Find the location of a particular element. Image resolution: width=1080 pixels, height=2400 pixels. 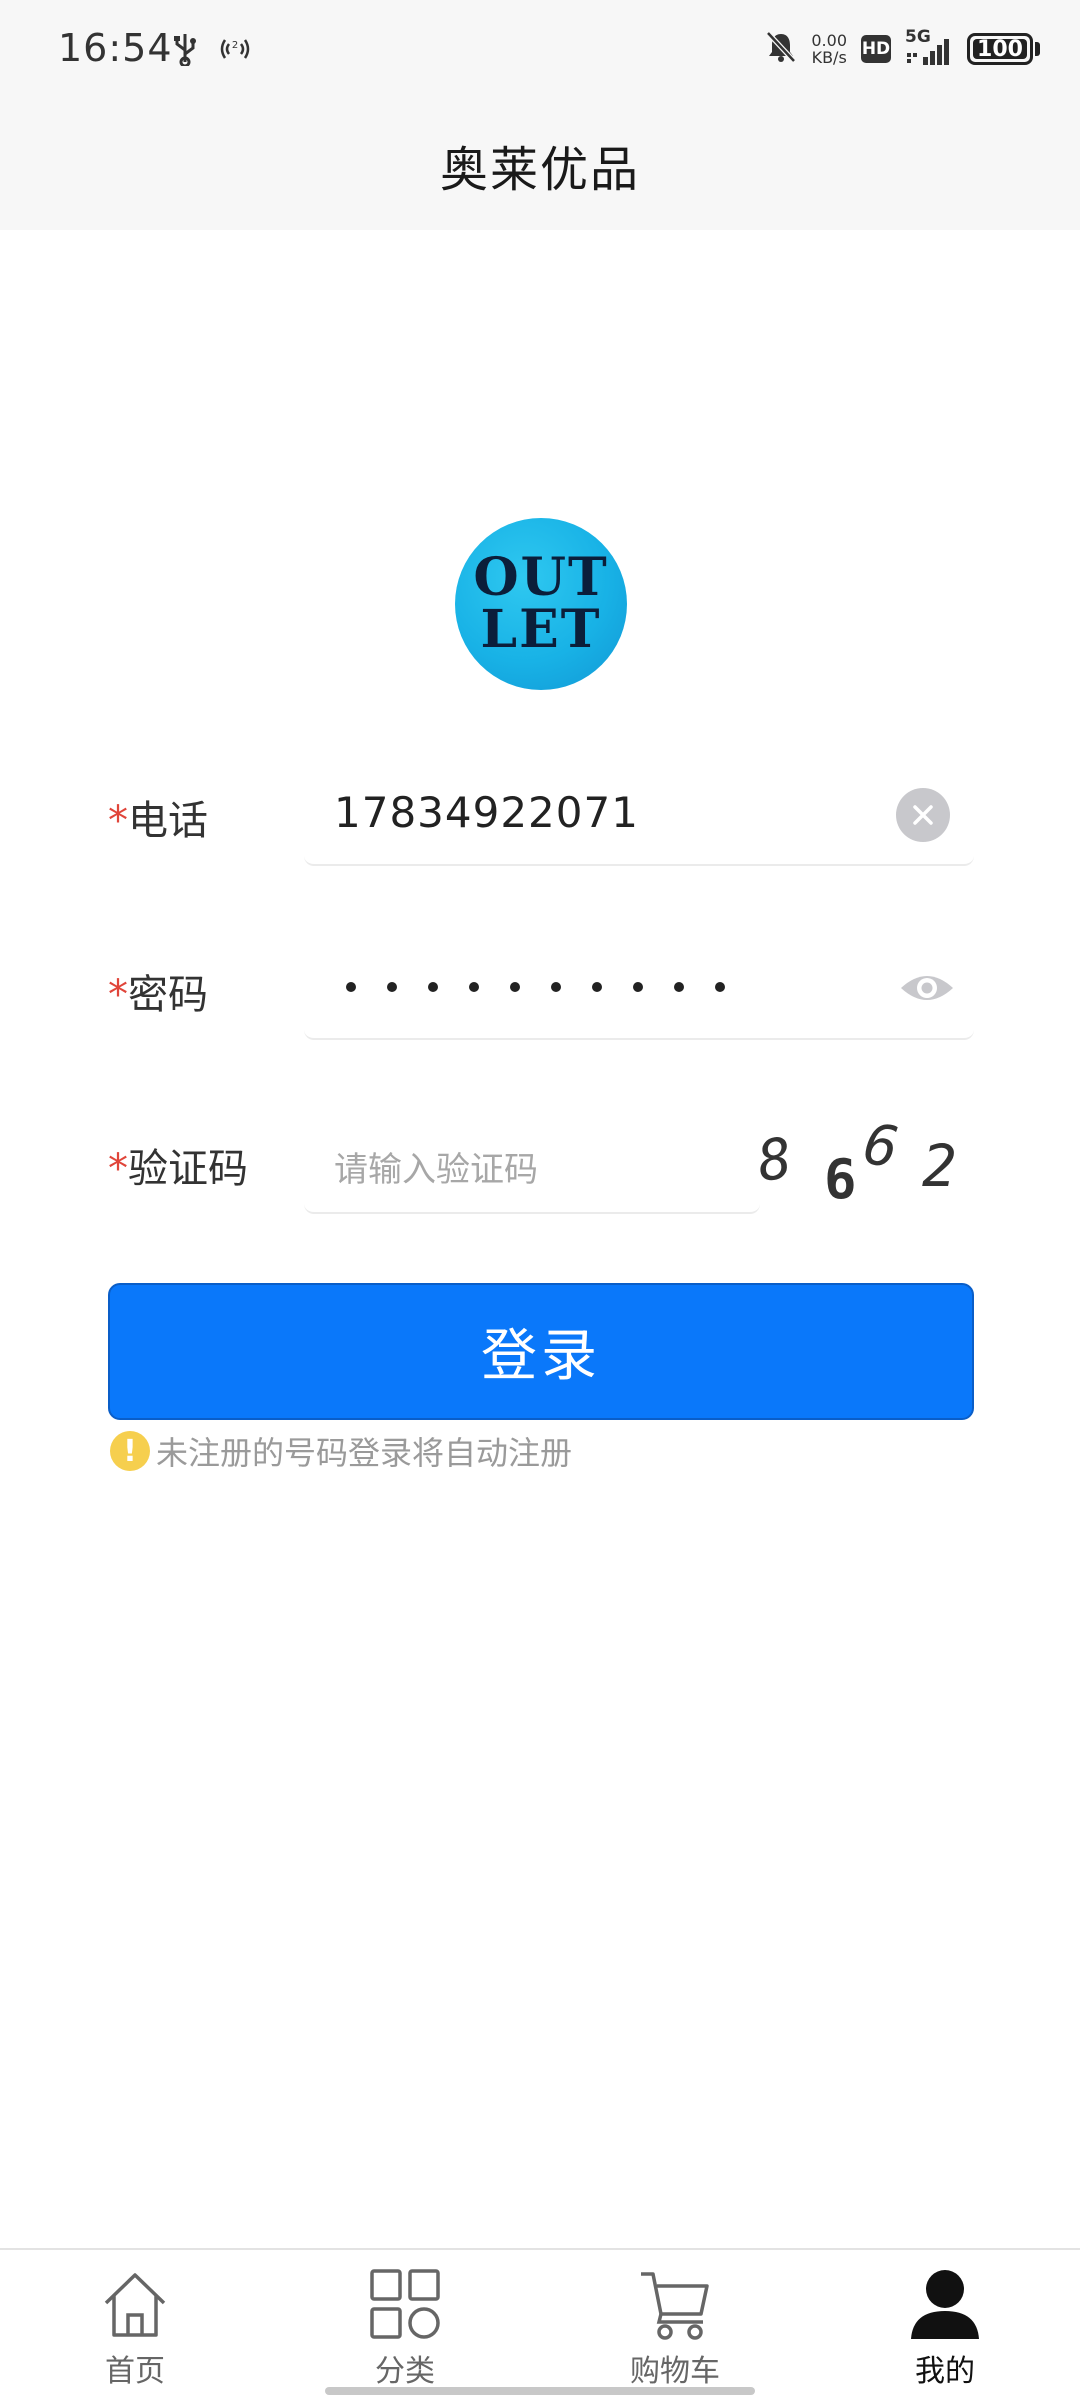

captcha-image: 8 6 6 2 is located at coordinates (861, 1165).